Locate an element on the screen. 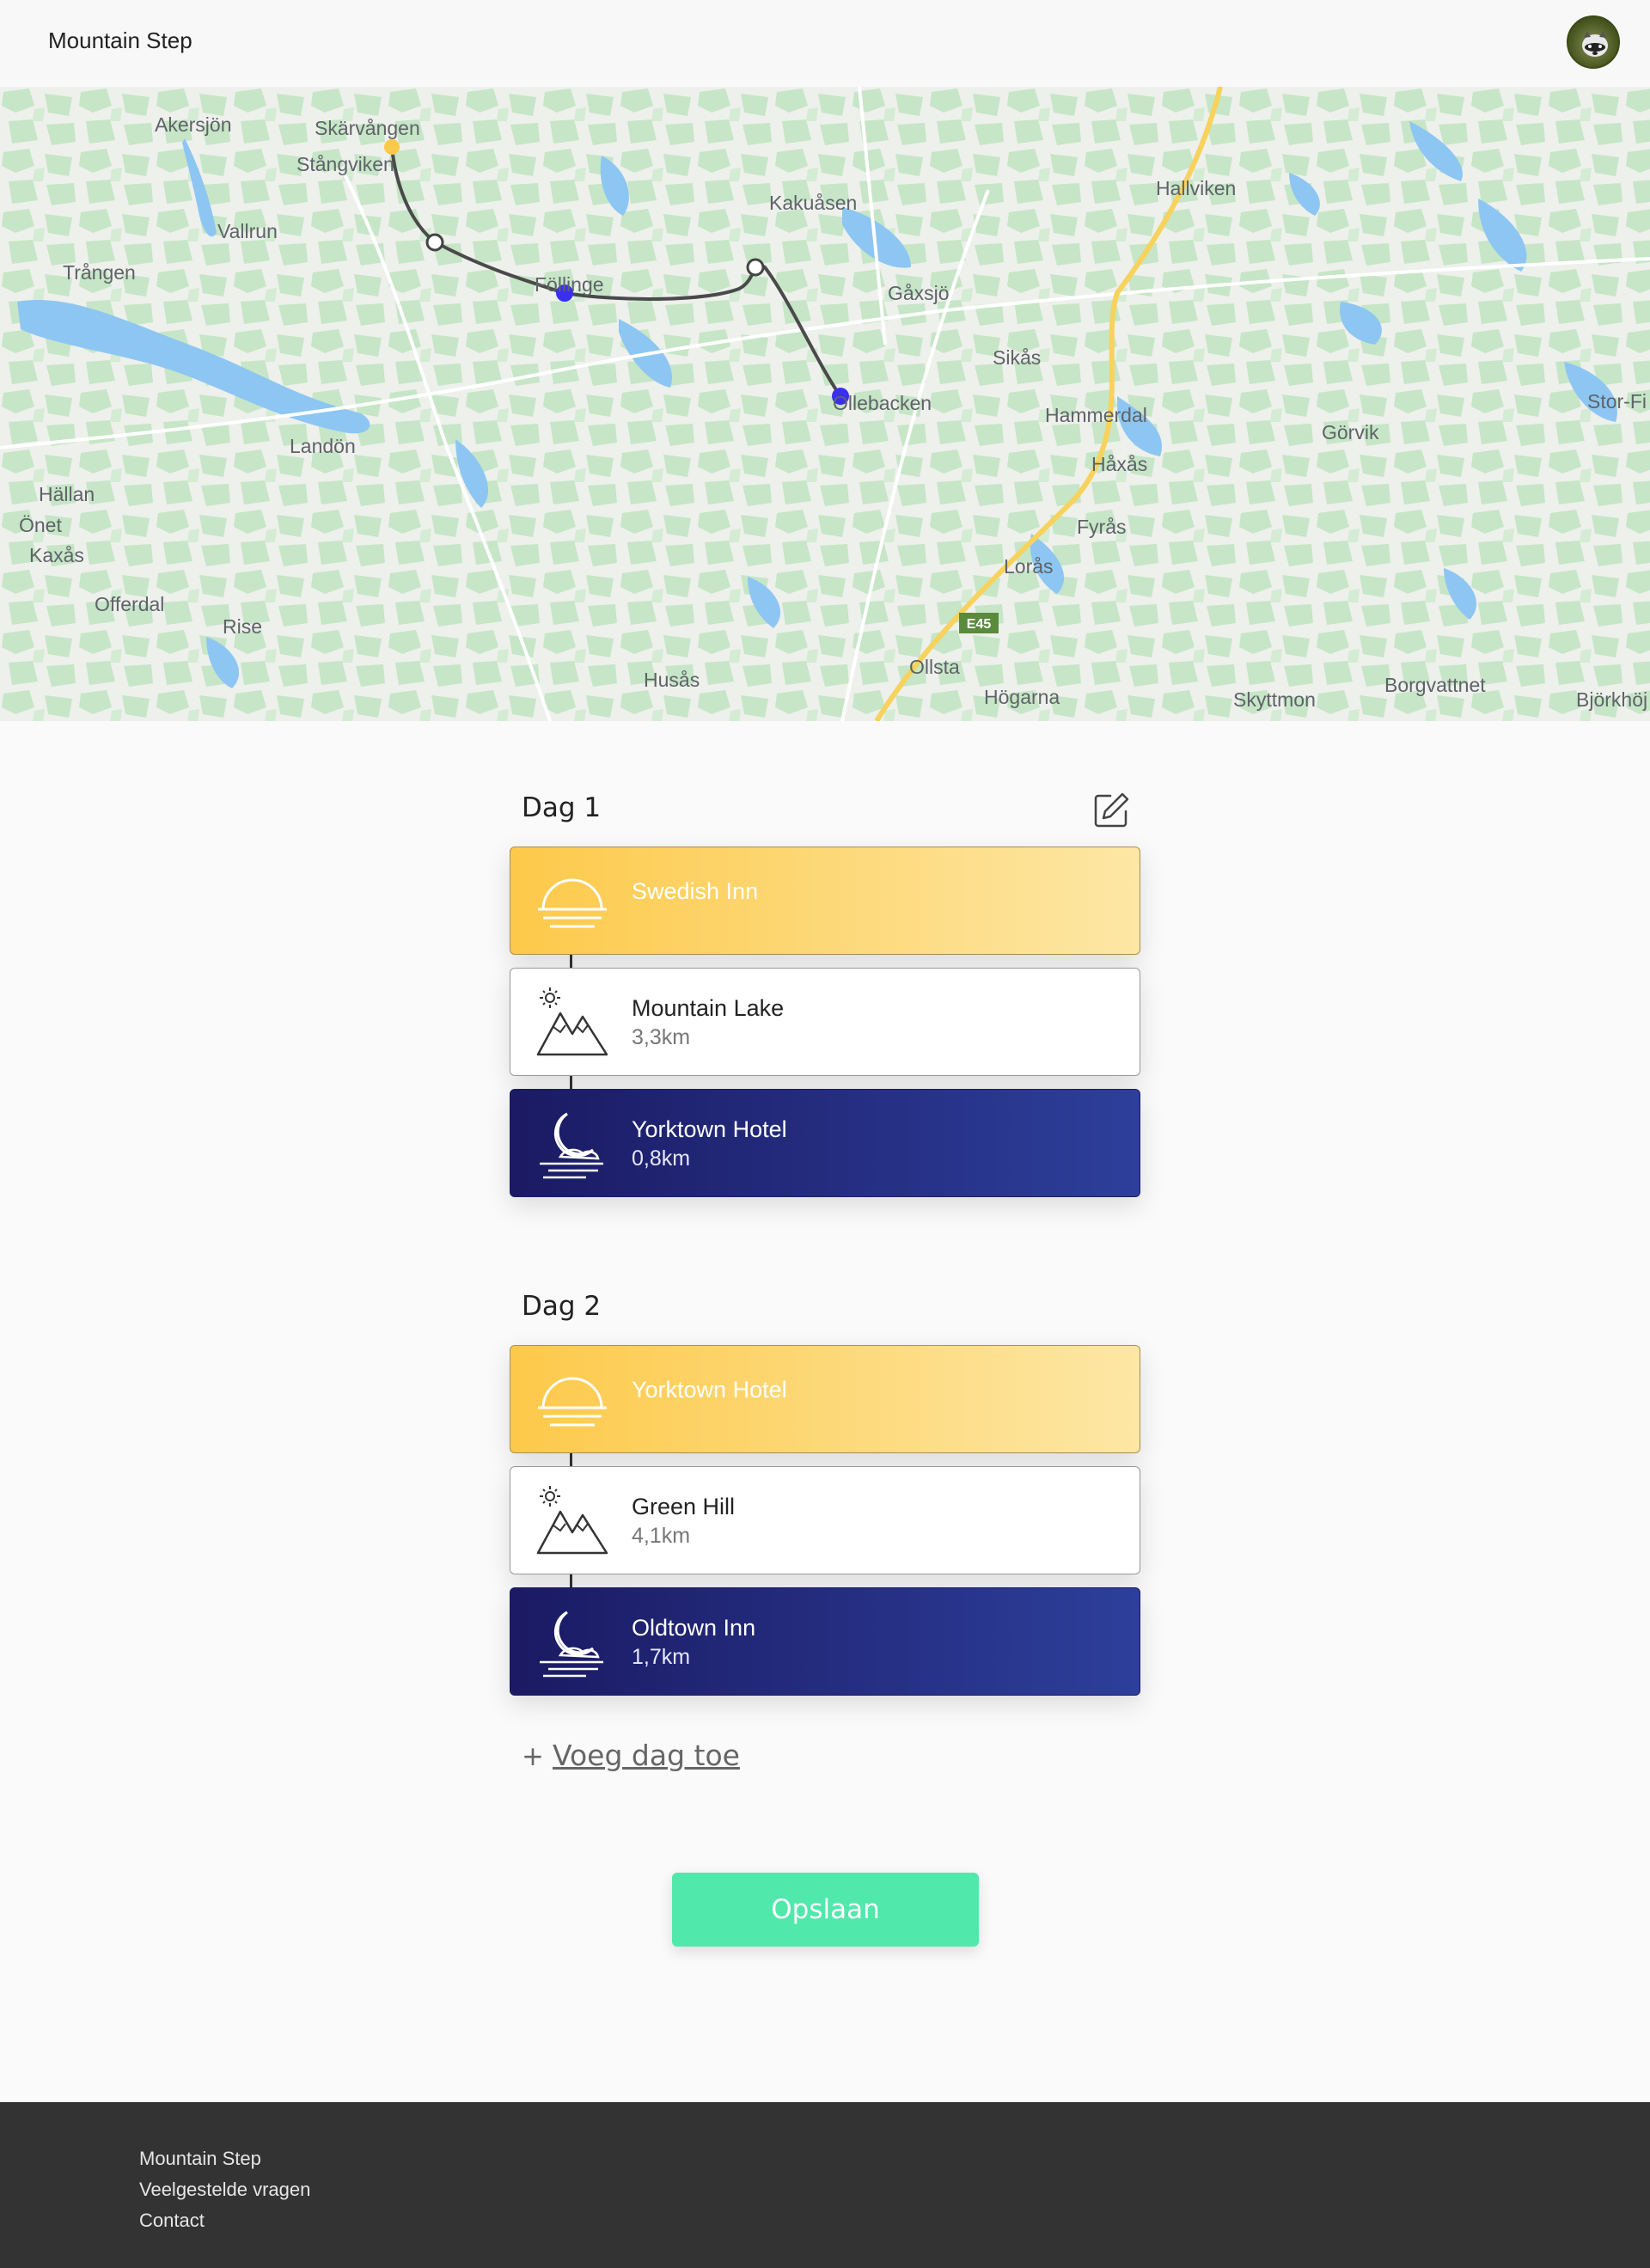 This screenshot has width=1650, height=2268. save-button: Opslaan is located at coordinates (825, 1910).